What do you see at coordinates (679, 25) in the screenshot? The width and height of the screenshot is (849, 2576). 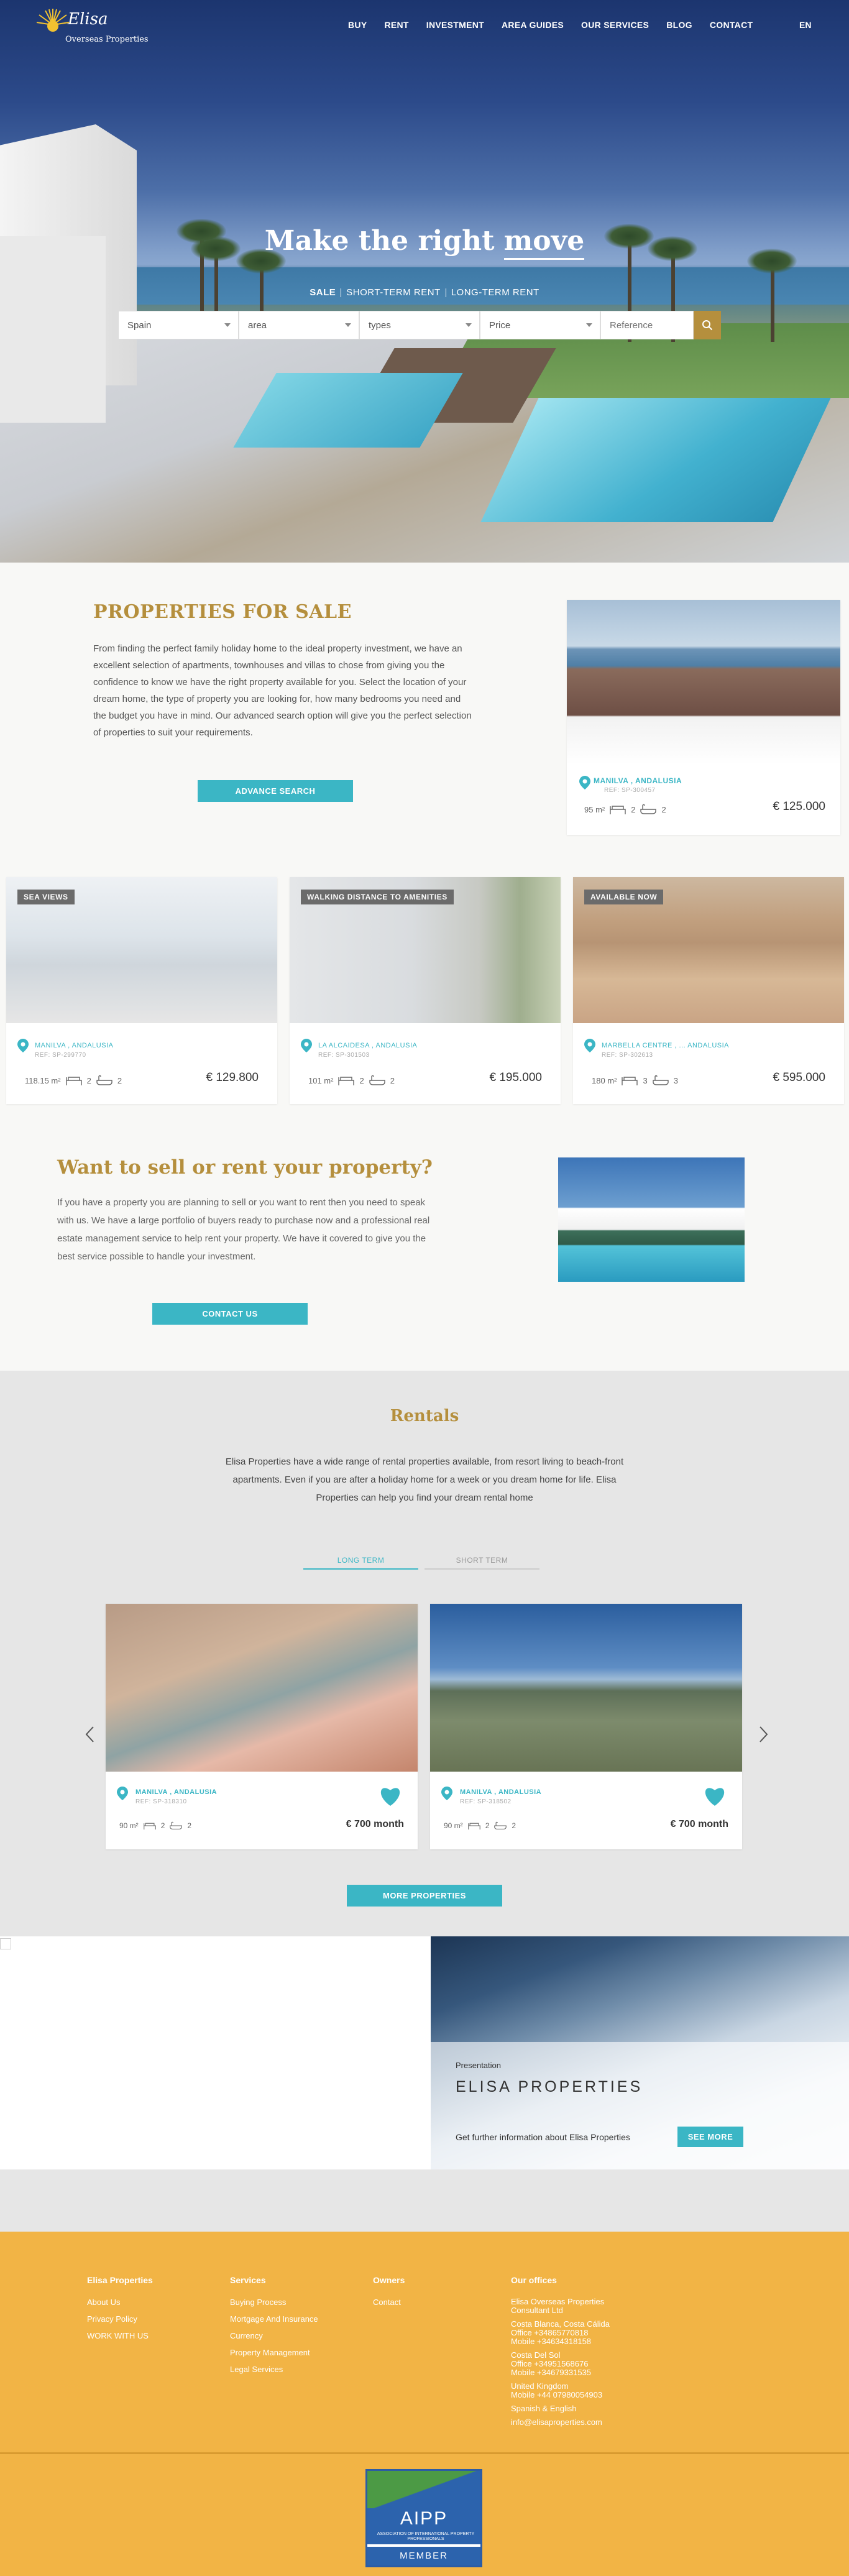 I see `nav-blog: BLOG` at bounding box center [679, 25].